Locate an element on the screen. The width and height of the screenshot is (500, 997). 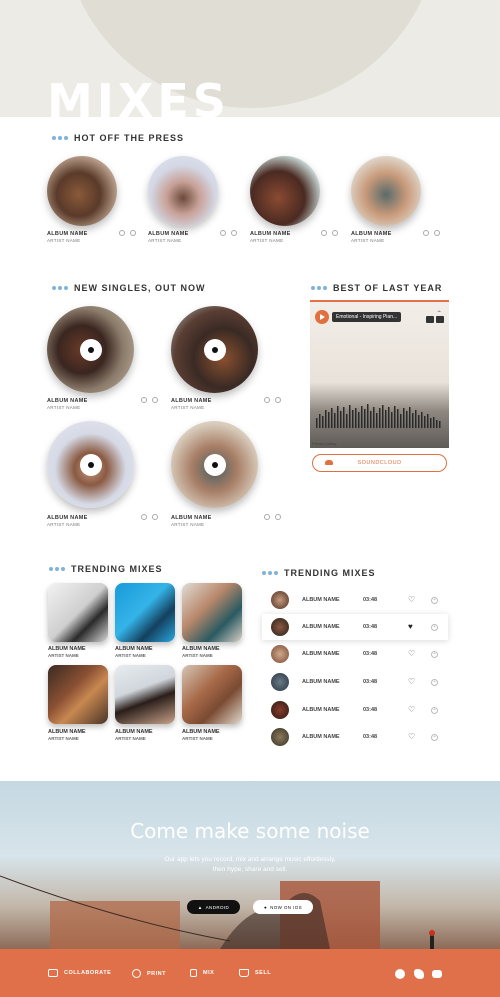
footer-collaborate: COLLABORATE is located at coordinates (79, 973).